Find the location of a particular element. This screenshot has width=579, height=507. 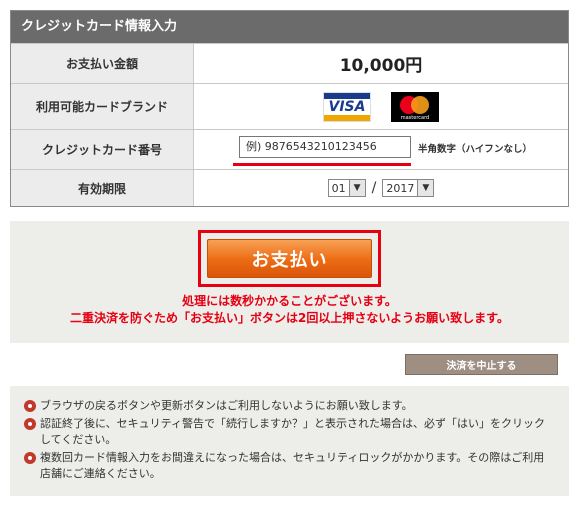

amount-value: 10,000円 is located at coordinates (381, 66).